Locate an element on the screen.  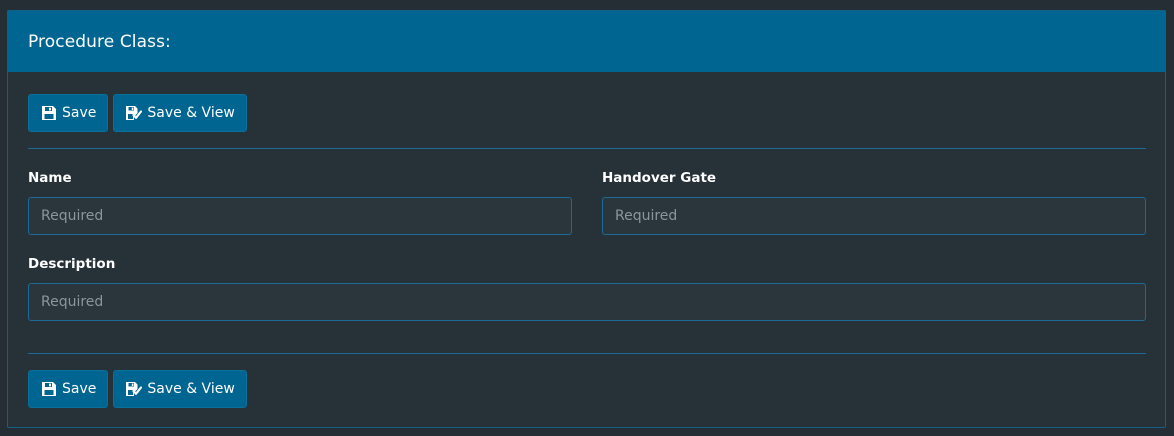
bottom-divider is located at coordinates (587, 353).